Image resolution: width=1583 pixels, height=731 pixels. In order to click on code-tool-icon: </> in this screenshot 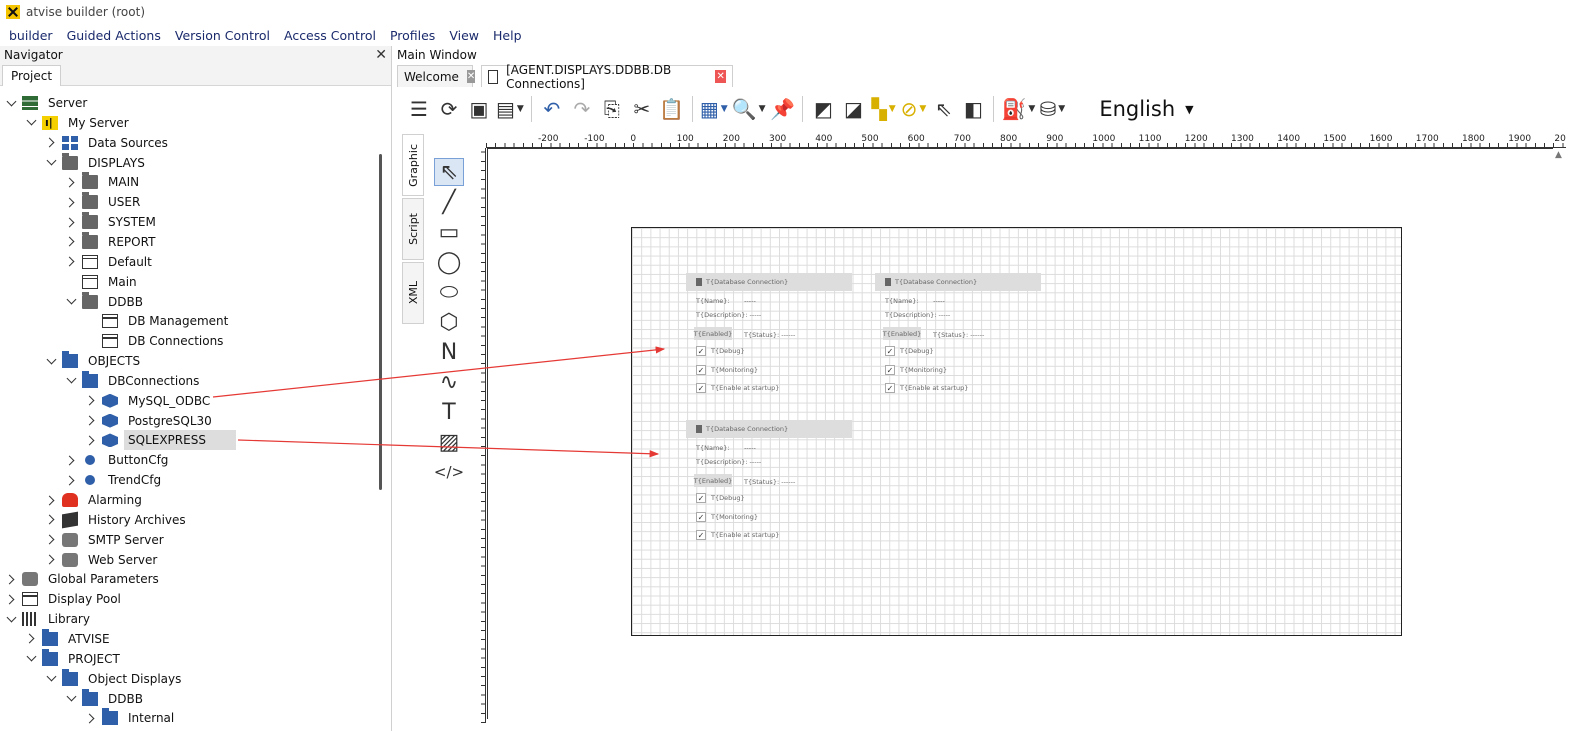, I will do `click(449, 472)`.